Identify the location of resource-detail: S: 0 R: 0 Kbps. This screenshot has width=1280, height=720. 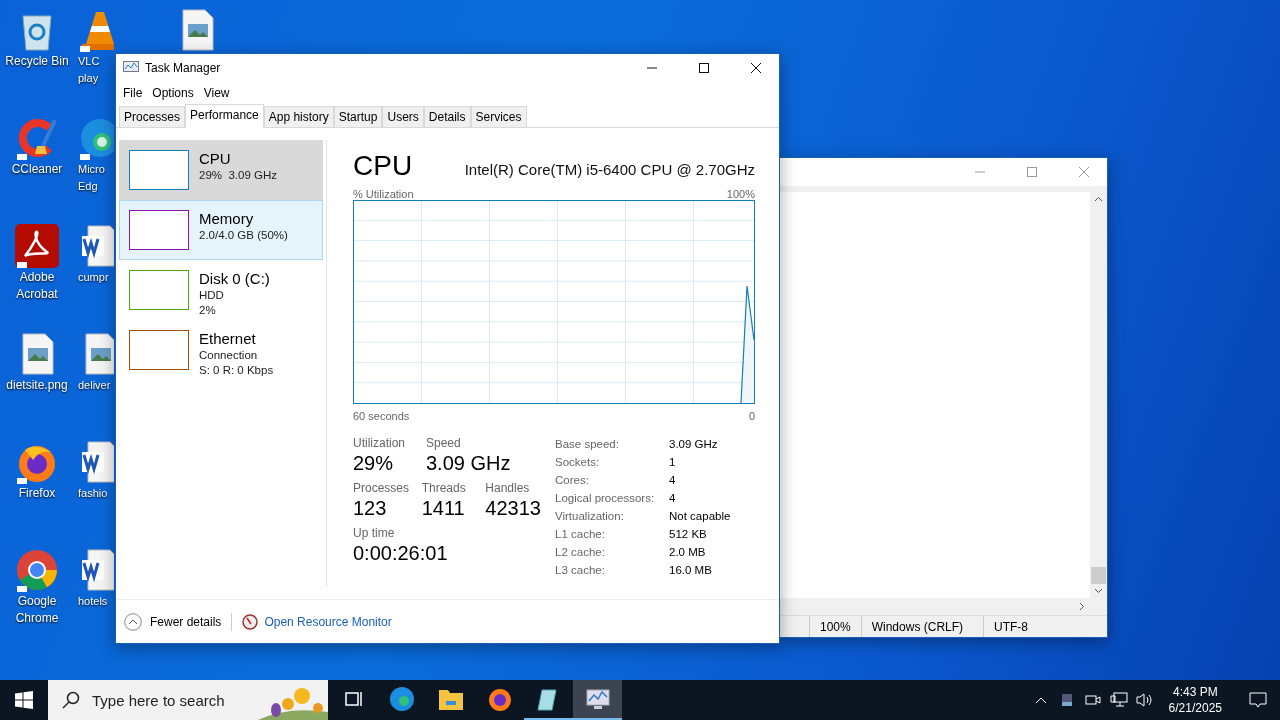
(236, 370).